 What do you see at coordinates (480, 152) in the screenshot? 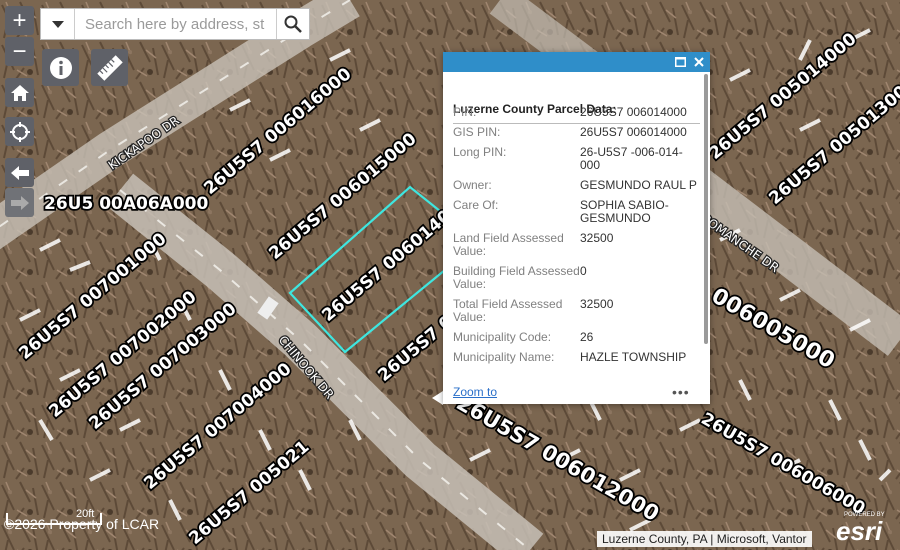
I see `attribute-key: Long PIN:` at bounding box center [480, 152].